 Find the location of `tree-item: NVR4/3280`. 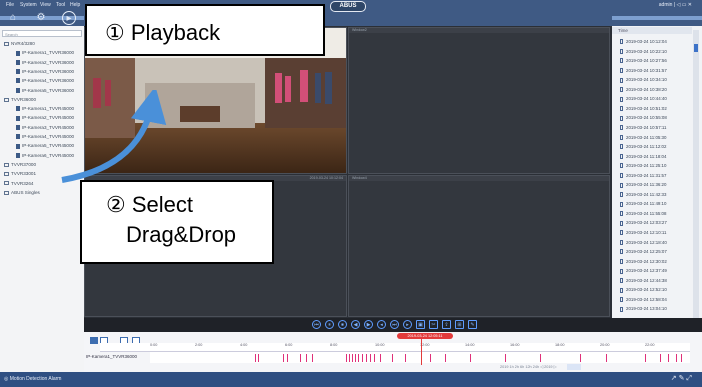

tree-item: NVR4/3280 is located at coordinates (19, 43).